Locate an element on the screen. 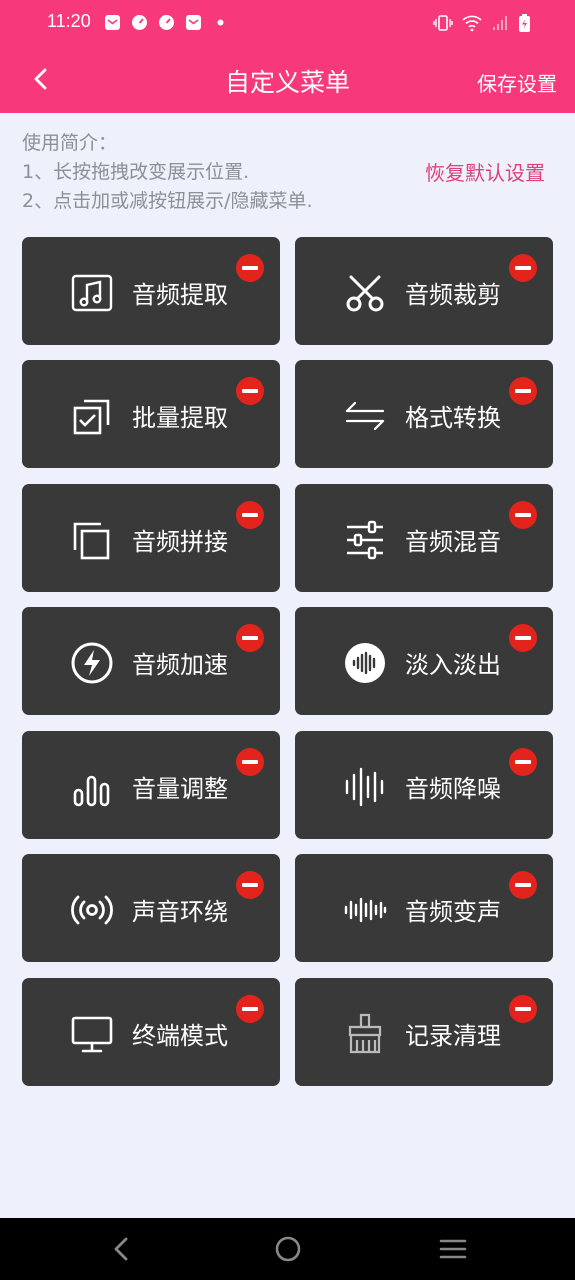  menu-card-label: 声音环绕 is located at coordinates (180, 912).